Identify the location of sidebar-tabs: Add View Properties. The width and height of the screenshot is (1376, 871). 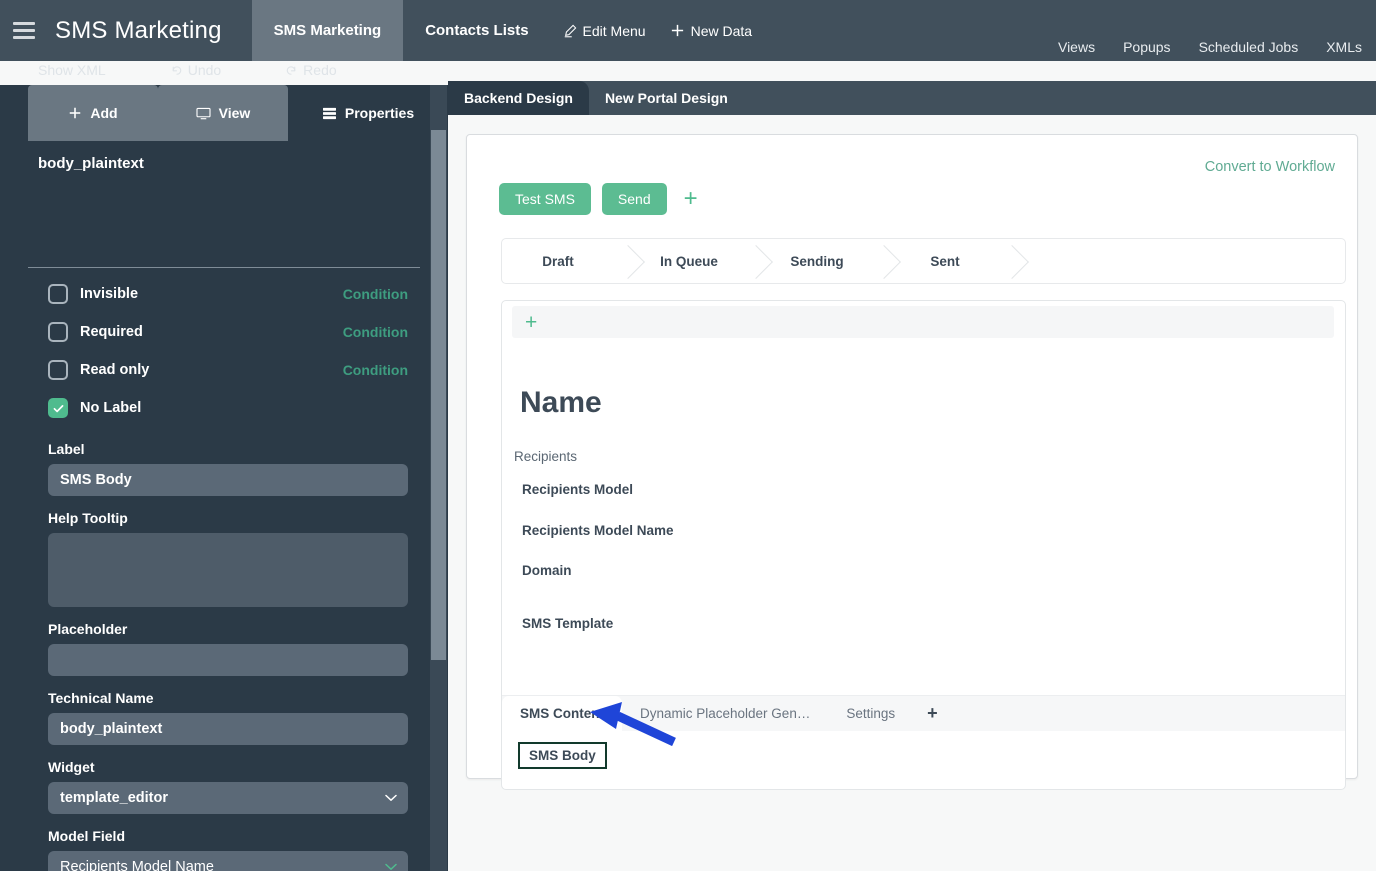
(238, 113).